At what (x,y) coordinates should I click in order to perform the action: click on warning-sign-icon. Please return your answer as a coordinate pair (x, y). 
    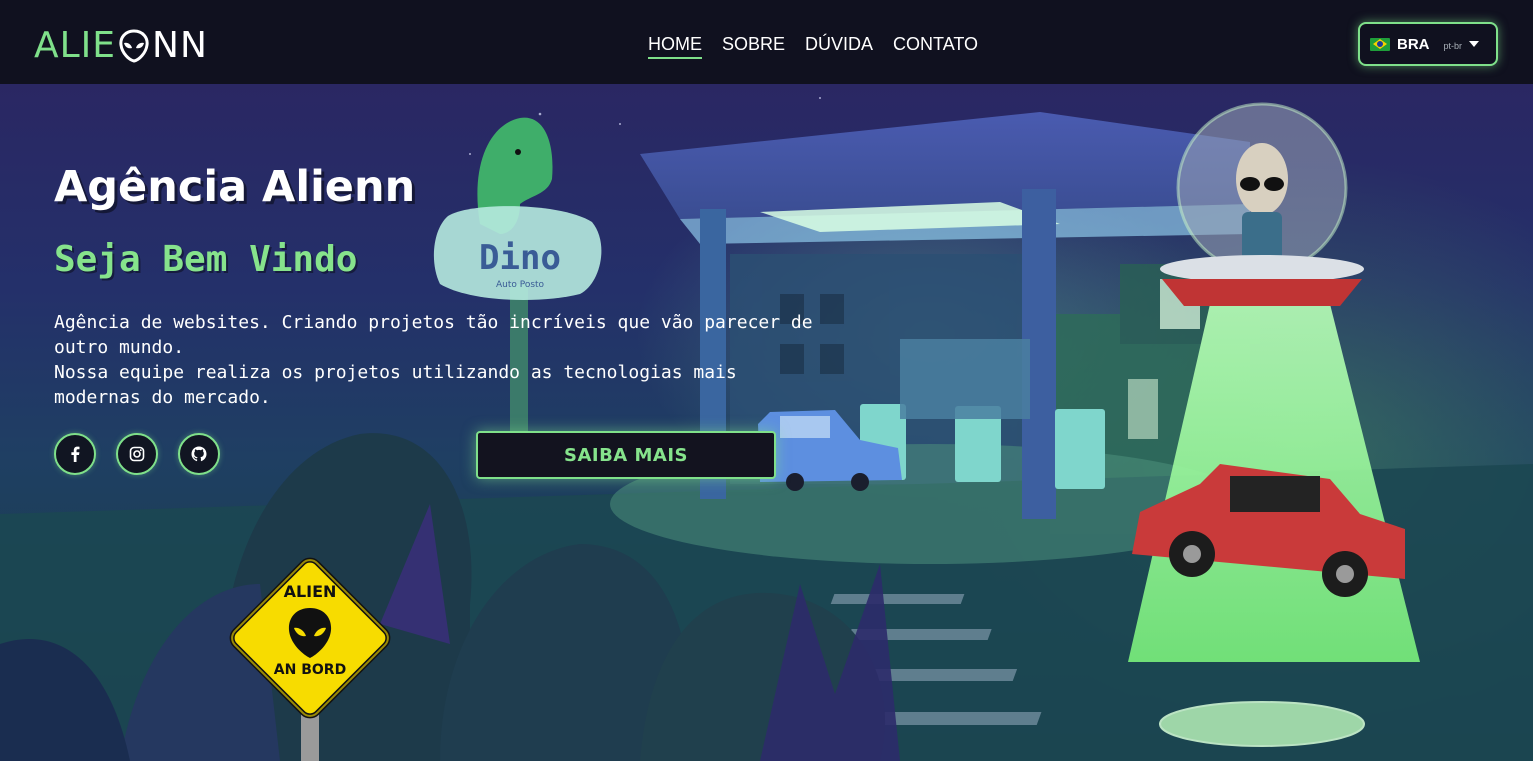
    Looking at the image, I should click on (310, 638).